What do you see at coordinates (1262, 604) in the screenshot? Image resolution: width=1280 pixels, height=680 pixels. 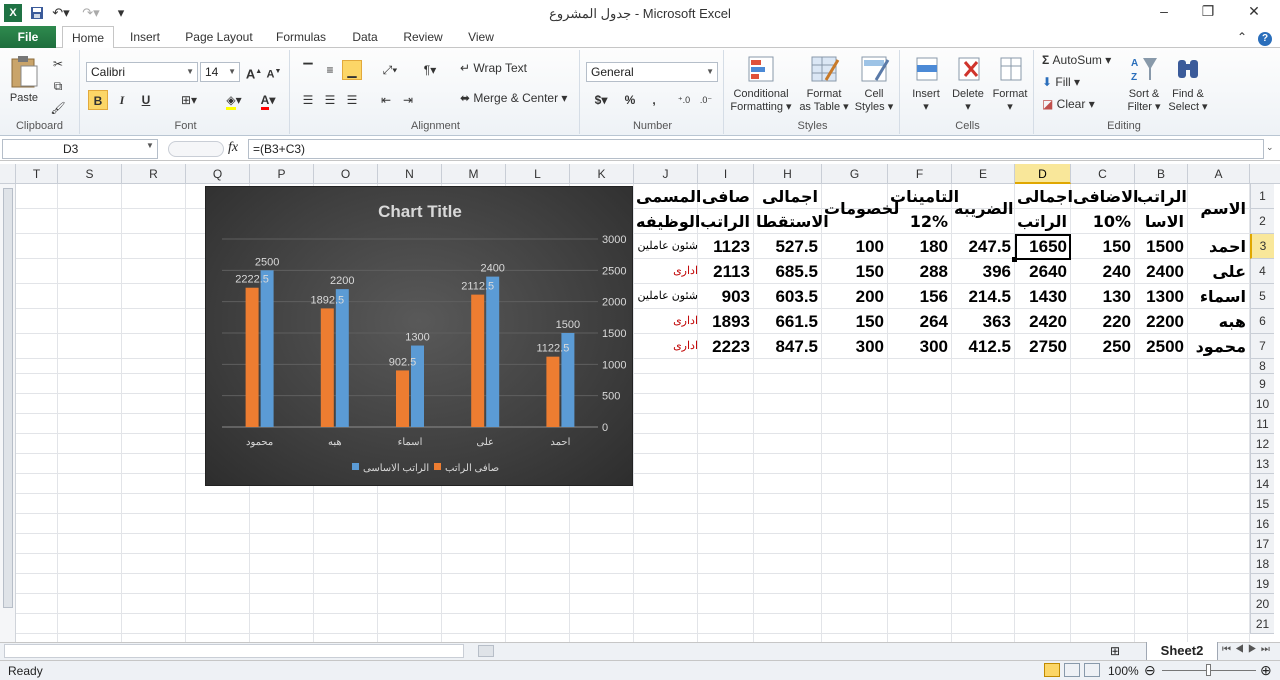 I see `row-header-20: 20` at bounding box center [1262, 604].